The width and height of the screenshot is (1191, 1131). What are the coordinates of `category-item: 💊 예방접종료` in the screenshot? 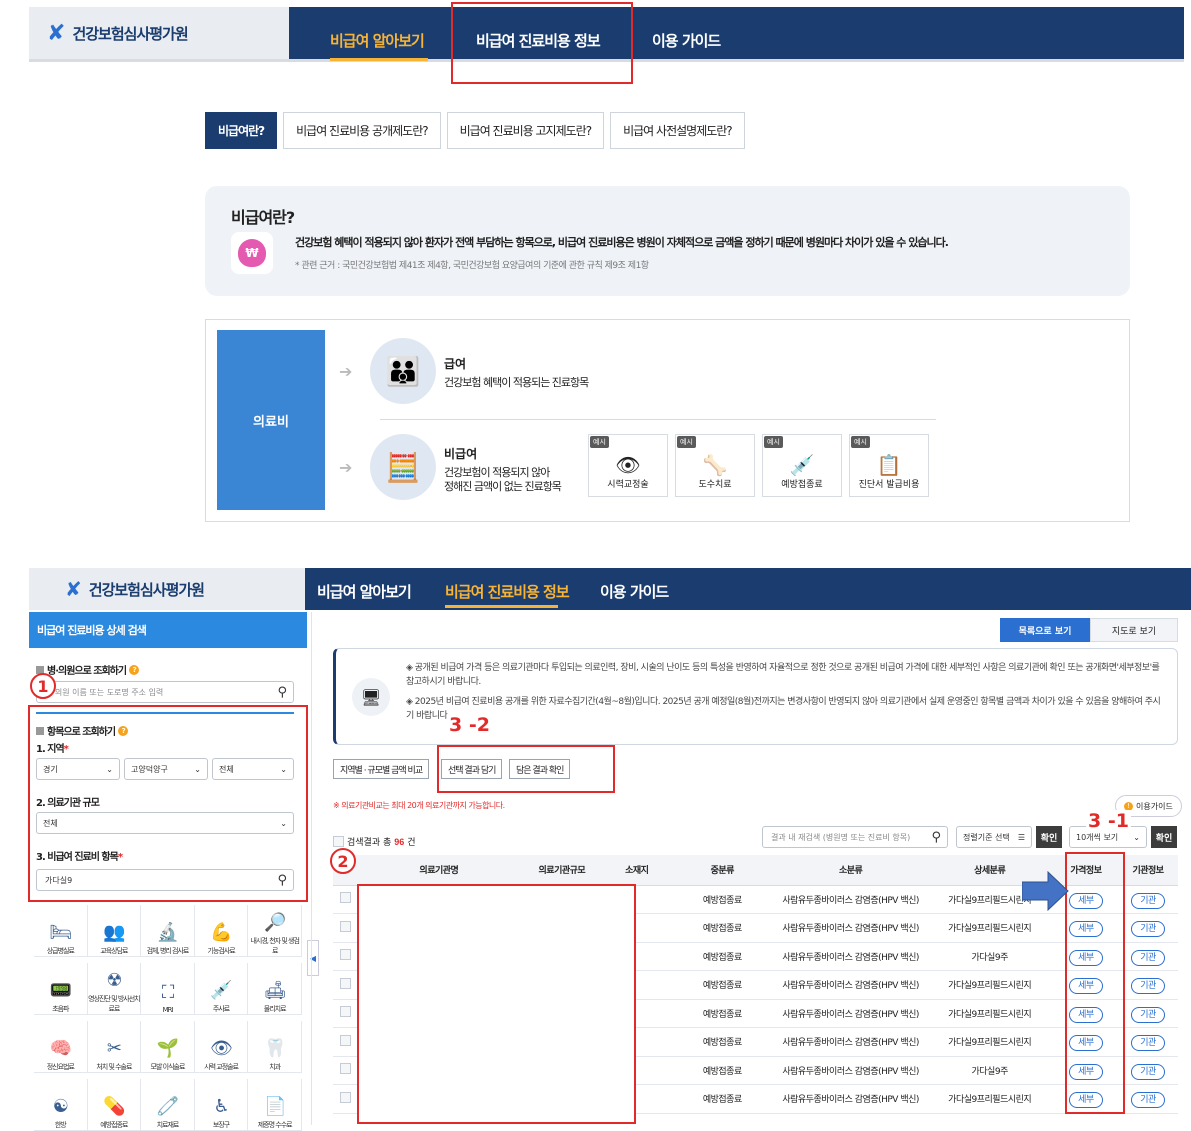 It's located at (114, 1105).